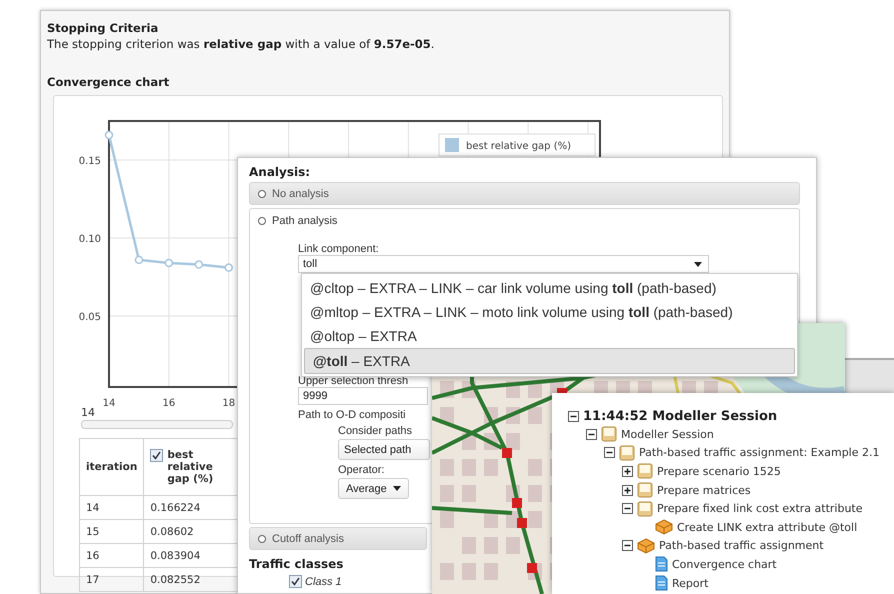 Image resolution: width=894 pixels, height=594 pixels. Describe the element at coordinates (315, 396) in the screenshot. I see `field-value: 9999` at that location.